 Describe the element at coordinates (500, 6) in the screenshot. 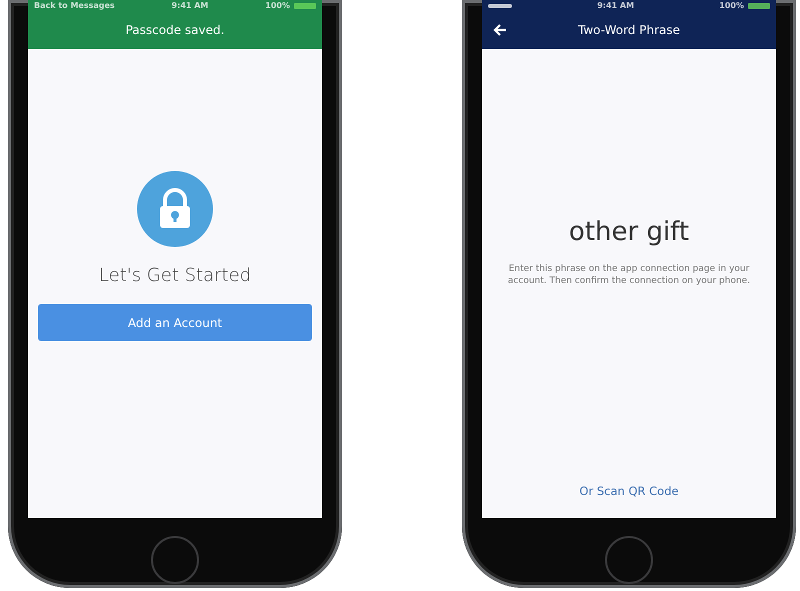

I see `signal-icon` at that location.